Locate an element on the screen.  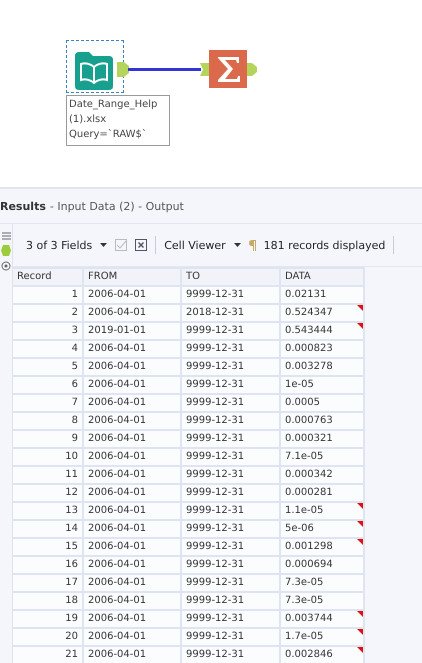
record-number: 16 is located at coordinates (47, 565).